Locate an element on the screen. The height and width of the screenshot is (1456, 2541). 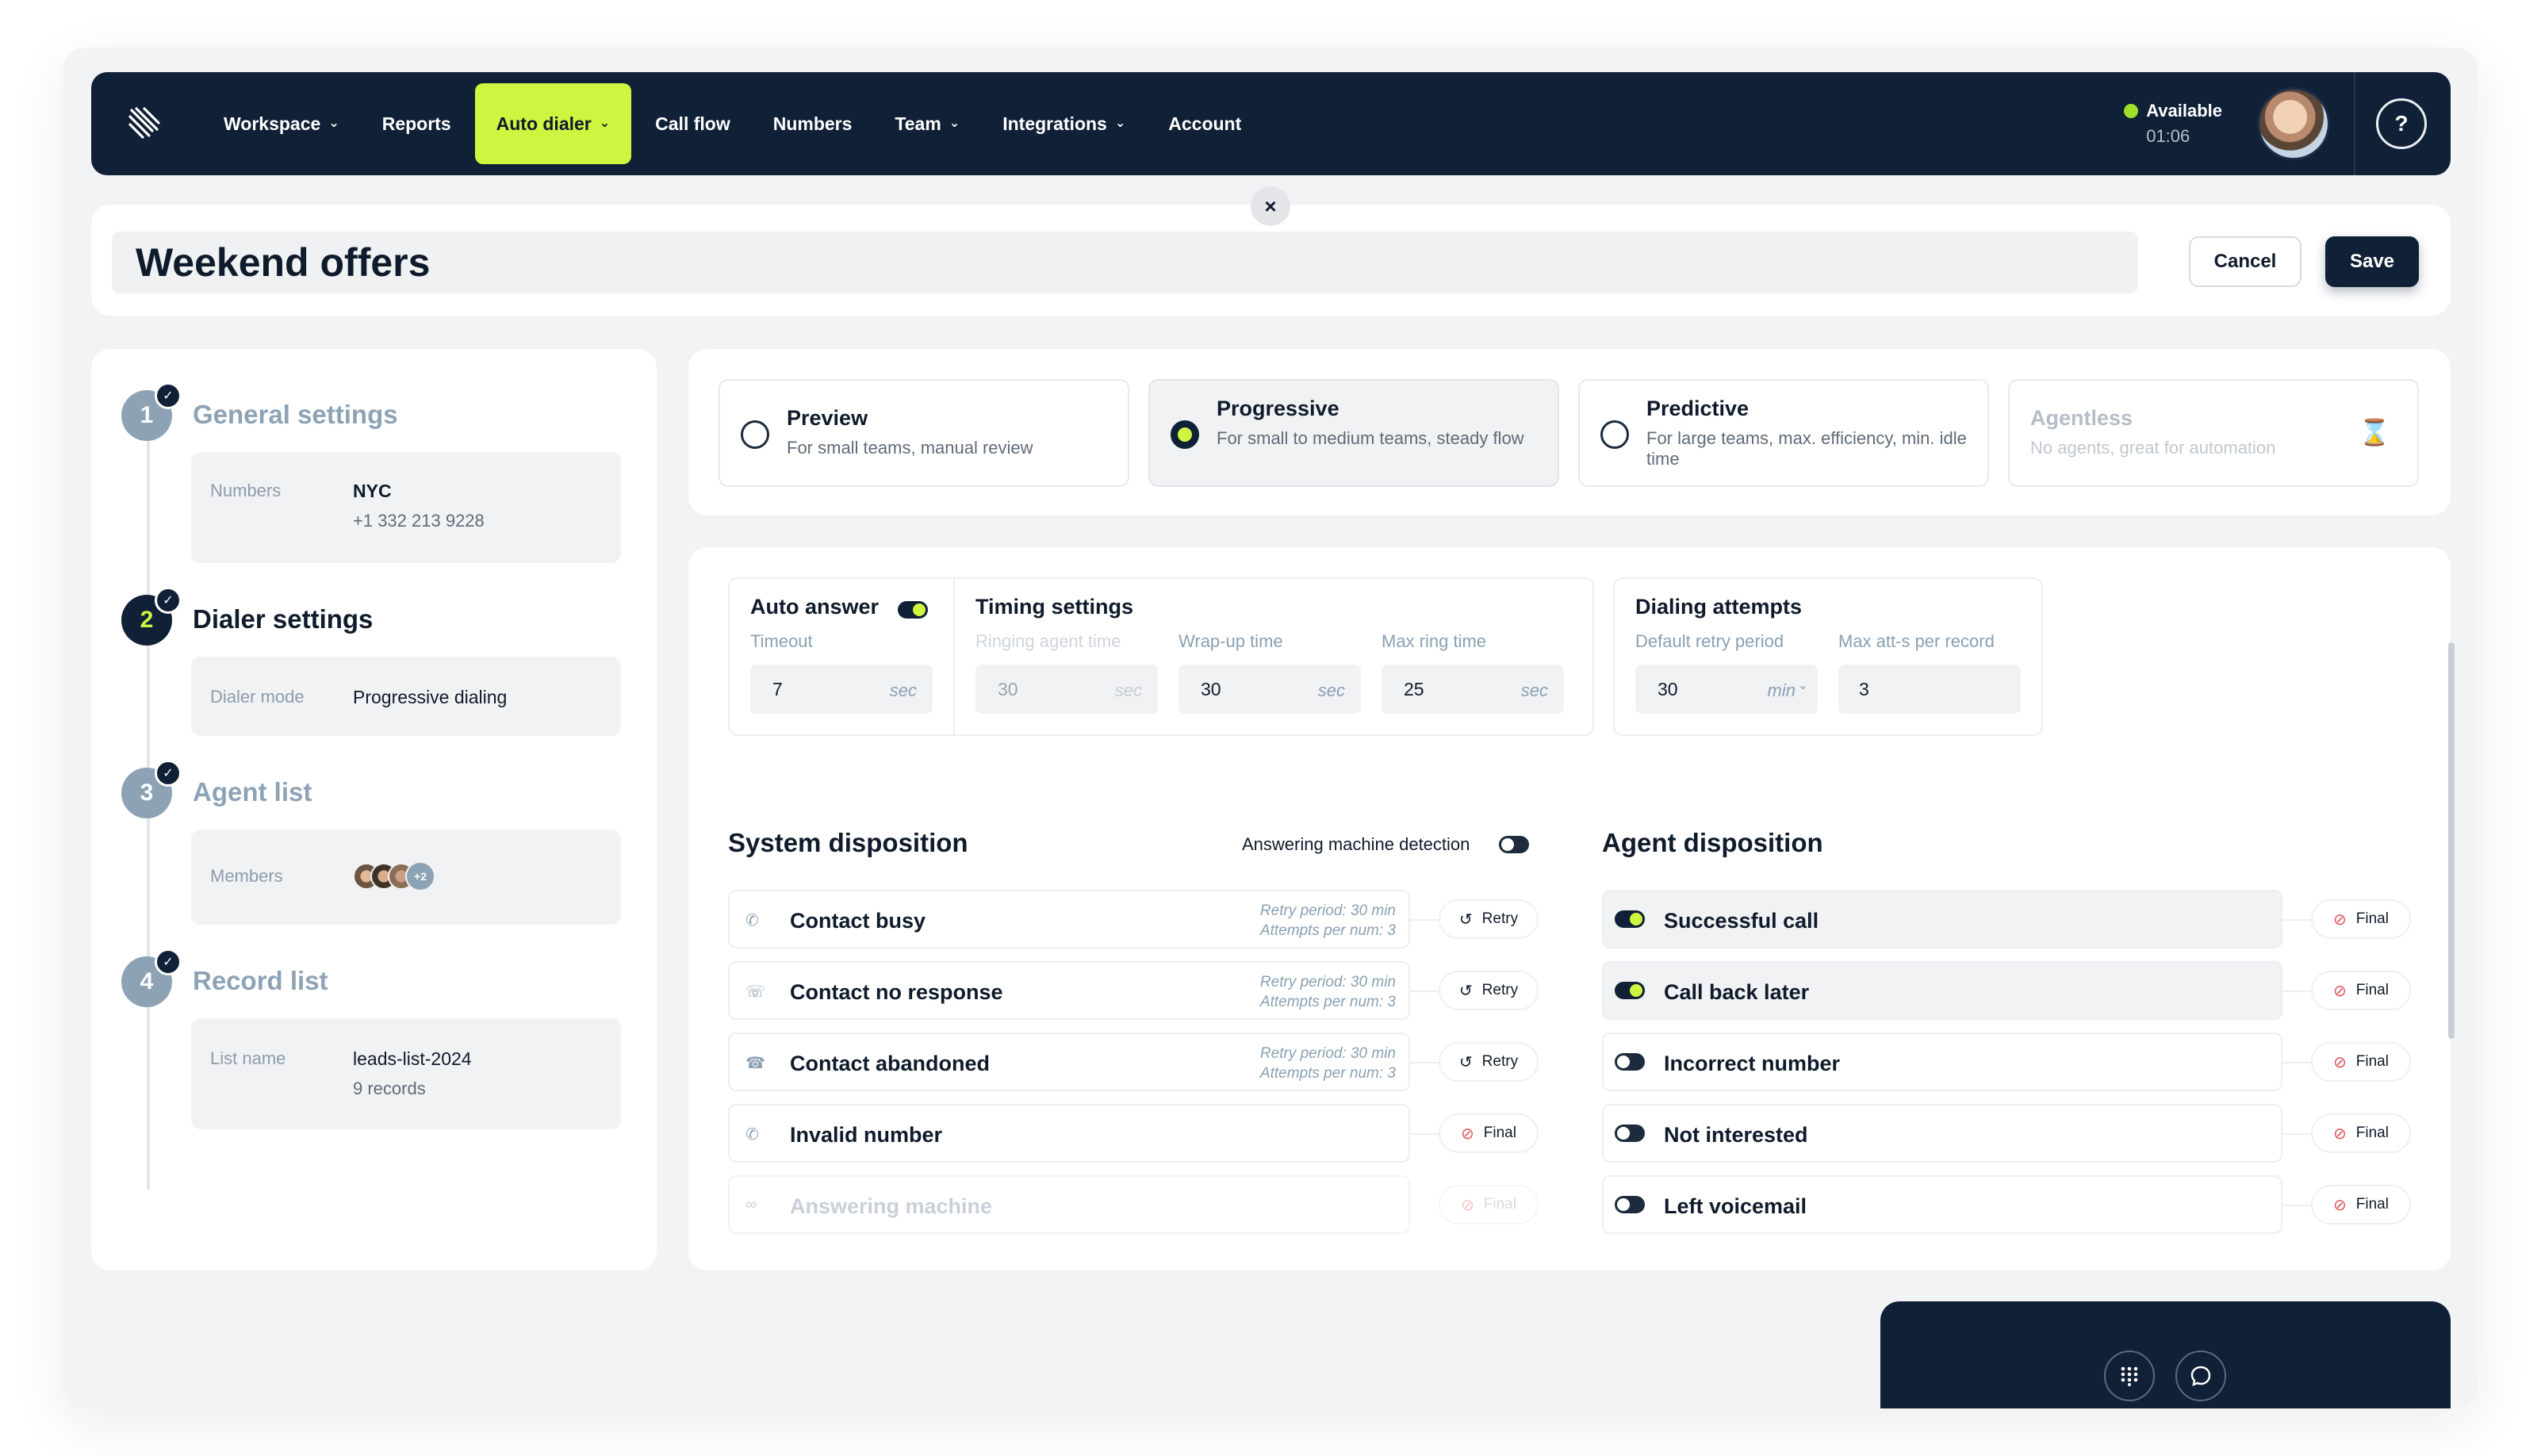
retry-period-value: 30 is located at coordinates (1668, 689).